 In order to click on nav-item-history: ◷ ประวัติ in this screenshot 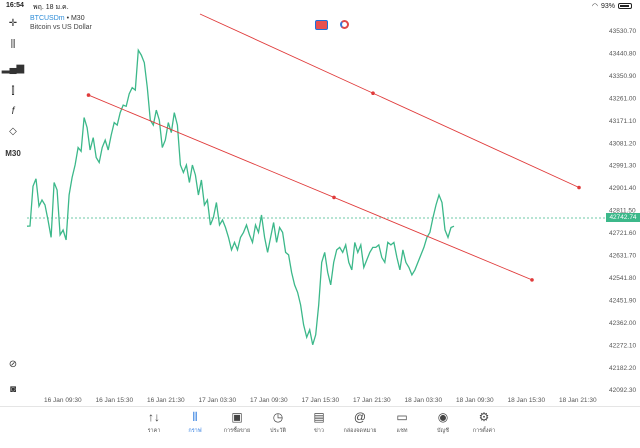, I will do `click(278, 422)`.